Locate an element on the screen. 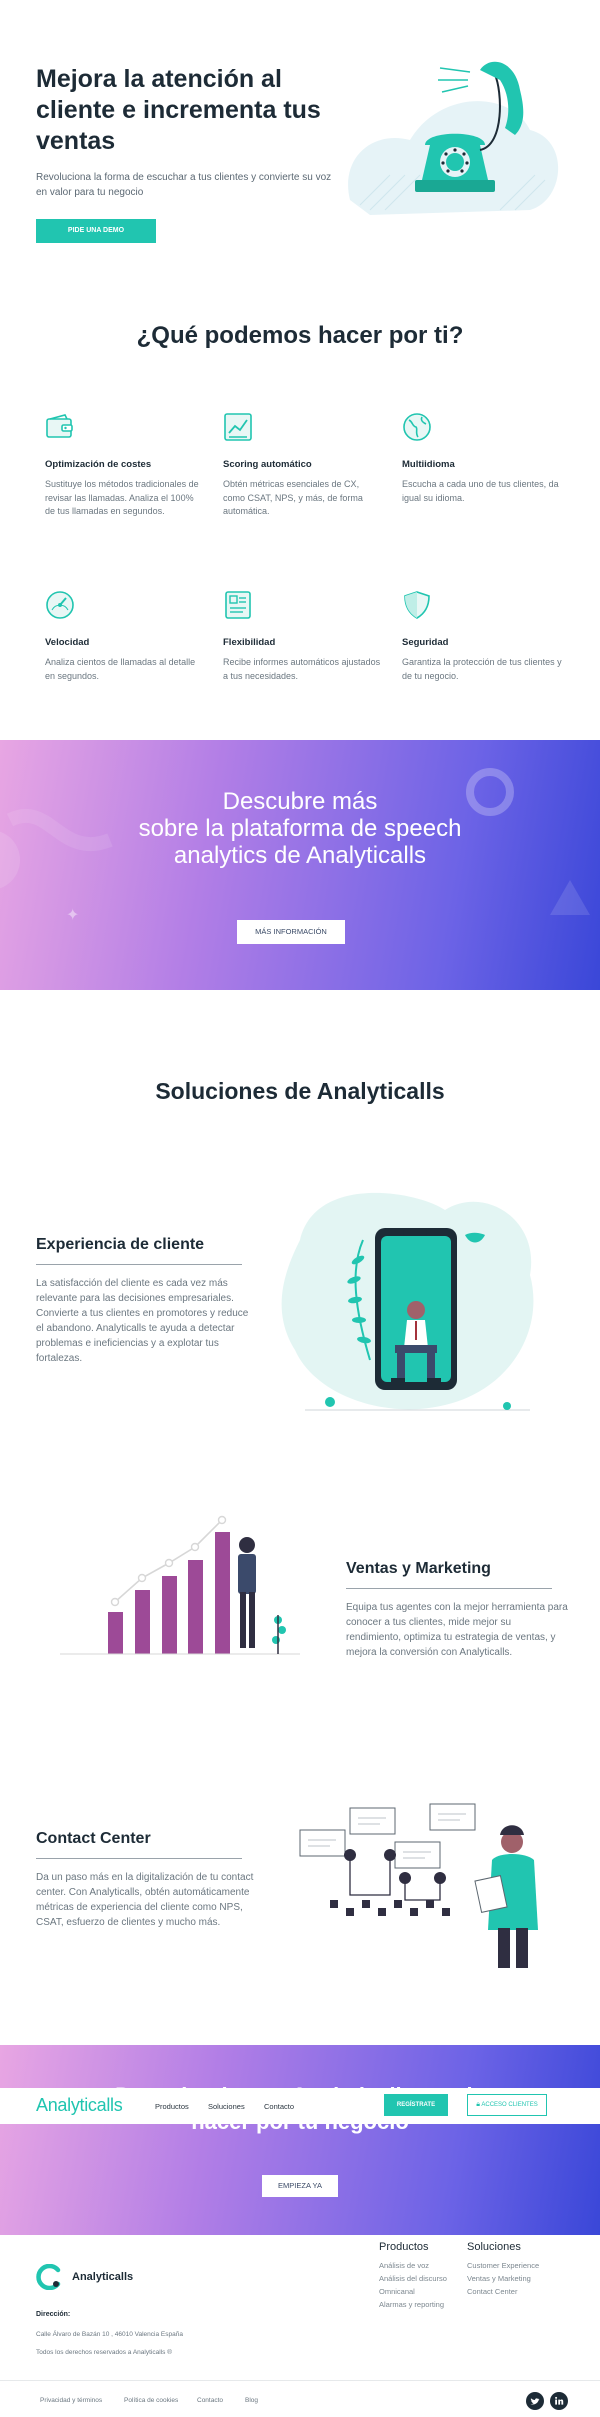 This screenshot has width=600, height=2417. register-button: REGÍSTRATE is located at coordinates (416, 2105).